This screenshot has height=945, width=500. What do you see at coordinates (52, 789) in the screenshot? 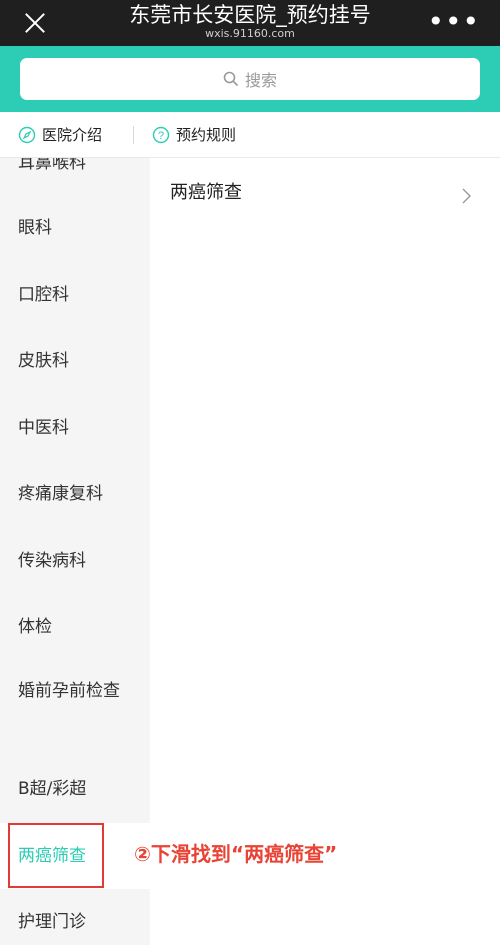
I see `sidebar-item-label: B超/彩超` at bounding box center [52, 789].